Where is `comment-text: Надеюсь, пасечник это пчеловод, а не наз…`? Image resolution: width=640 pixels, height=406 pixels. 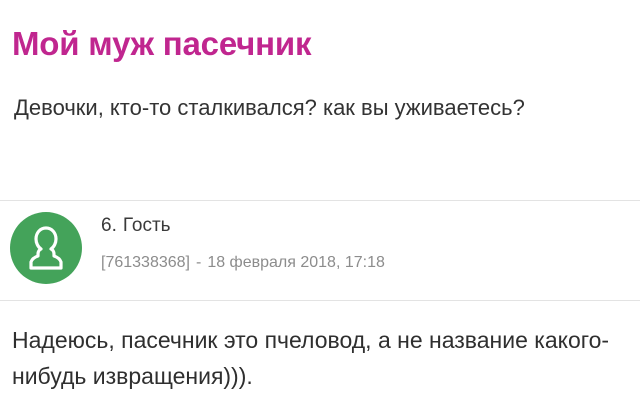 comment-text: Надеюсь, пасечник это пчеловод, а не наз… is located at coordinates (311, 358).